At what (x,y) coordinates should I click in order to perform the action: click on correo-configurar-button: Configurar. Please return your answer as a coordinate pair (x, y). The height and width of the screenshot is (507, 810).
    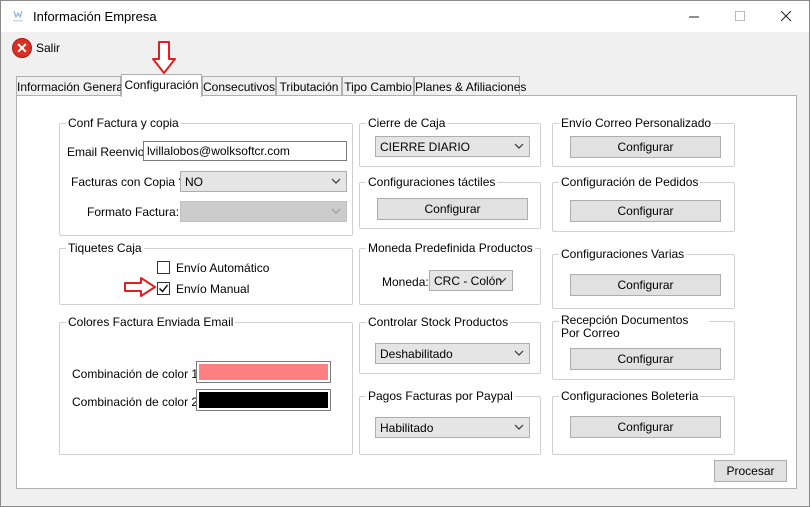
    Looking at the image, I should click on (645, 147).